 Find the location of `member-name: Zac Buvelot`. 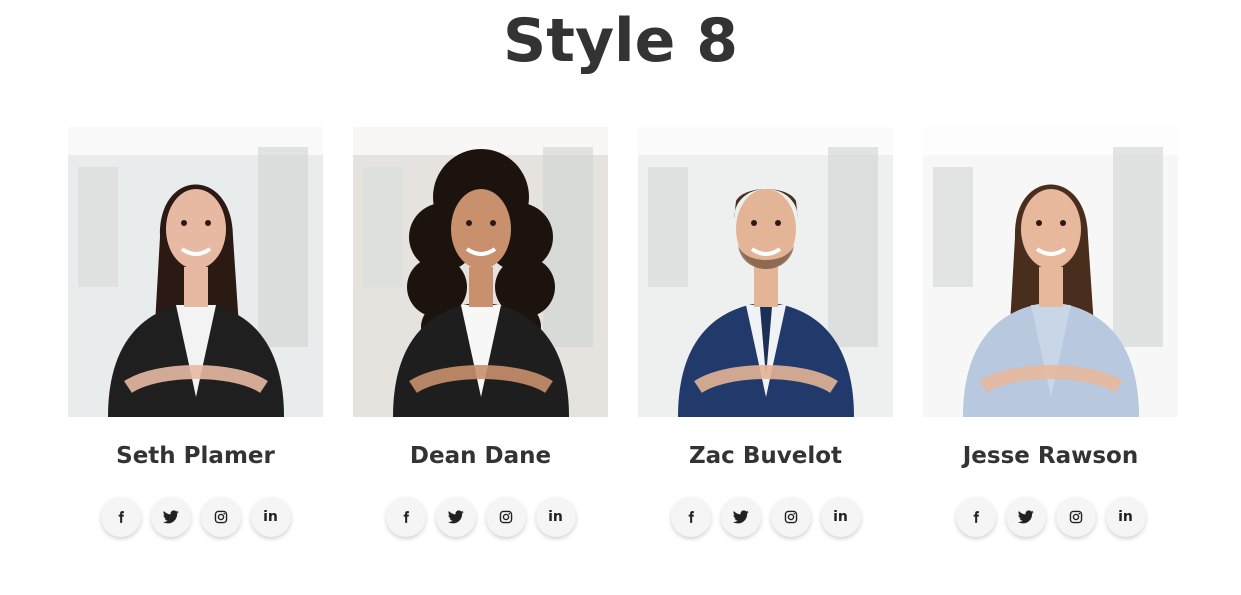

member-name: Zac Buvelot is located at coordinates (765, 456).